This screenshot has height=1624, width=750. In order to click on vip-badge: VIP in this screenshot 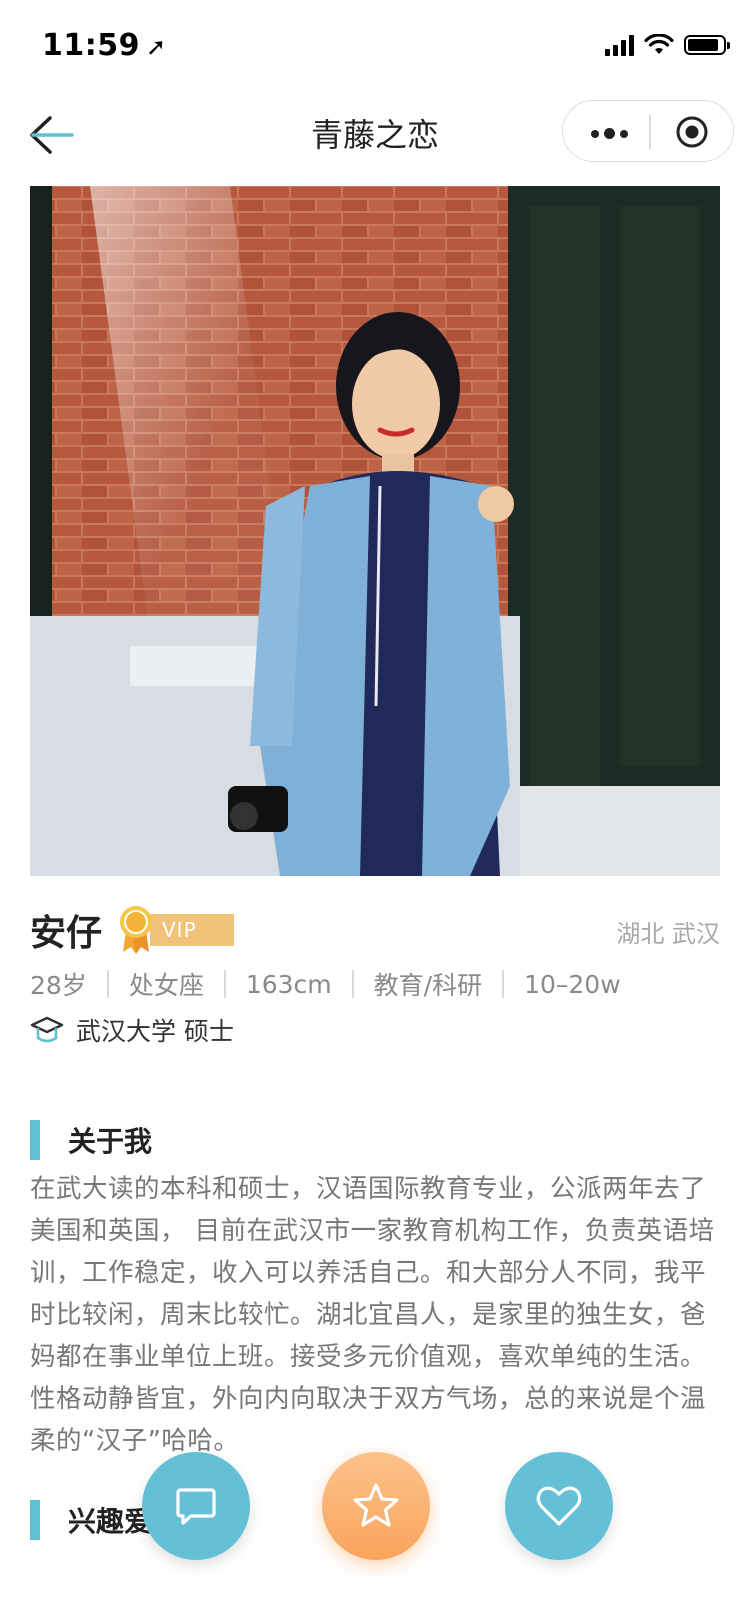, I will do `click(192, 930)`.